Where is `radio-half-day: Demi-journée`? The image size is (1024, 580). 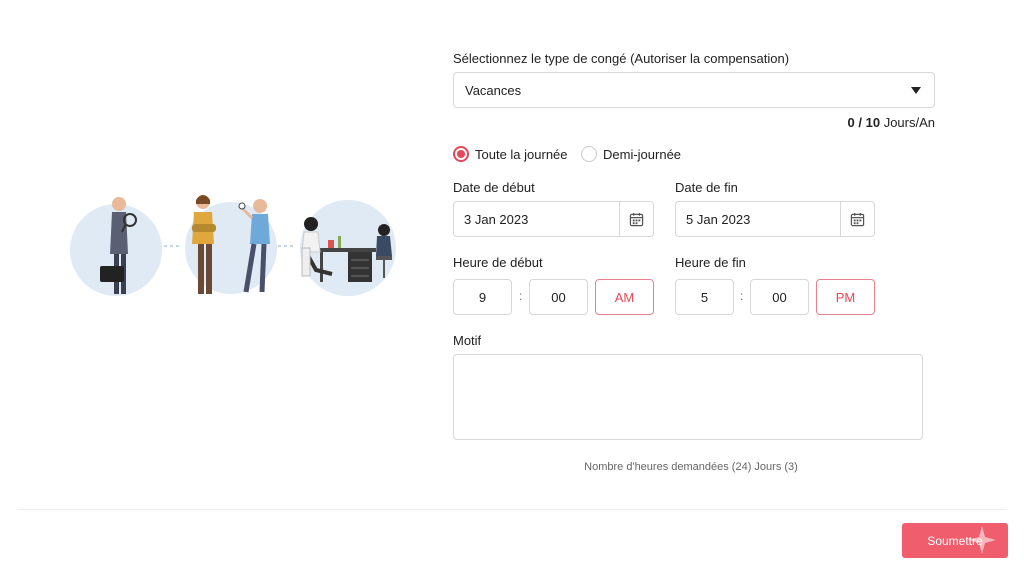
radio-half-day: Demi-journée is located at coordinates (631, 154).